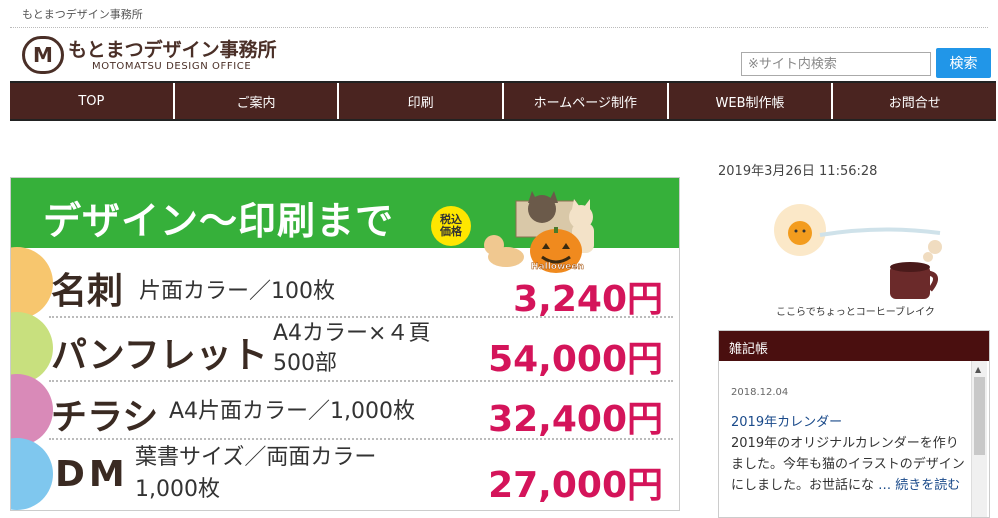 The image size is (998, 518). Describe the element at coordinates (979, 416) in the screenshot. I see `scroll-thumb` at that location.